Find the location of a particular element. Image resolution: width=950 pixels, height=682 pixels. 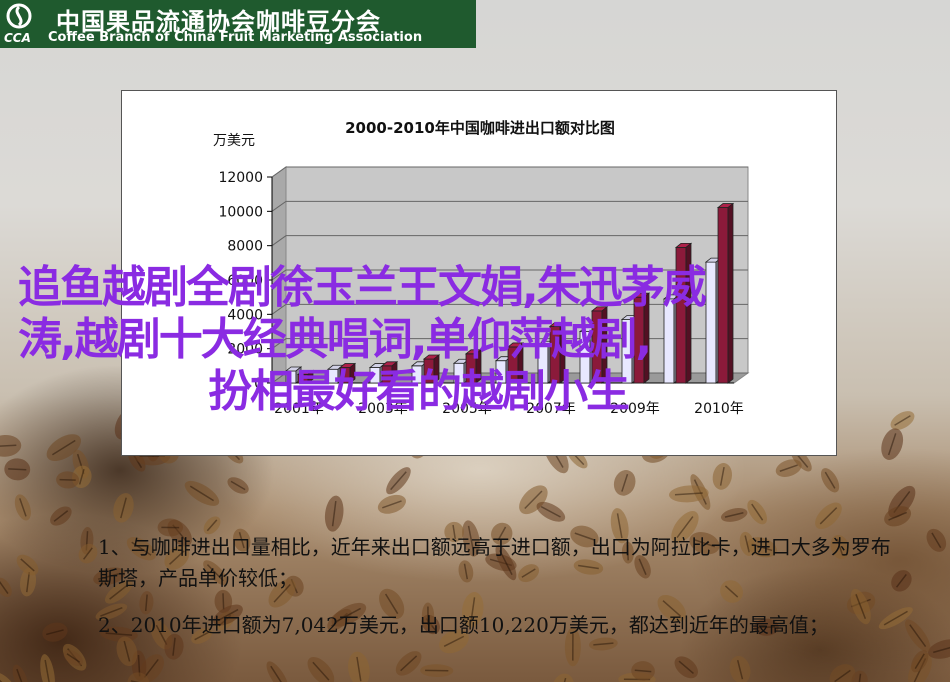

overlay-line-3: 扮相最好看的越剧小生 is located at coordinates (419, 391).